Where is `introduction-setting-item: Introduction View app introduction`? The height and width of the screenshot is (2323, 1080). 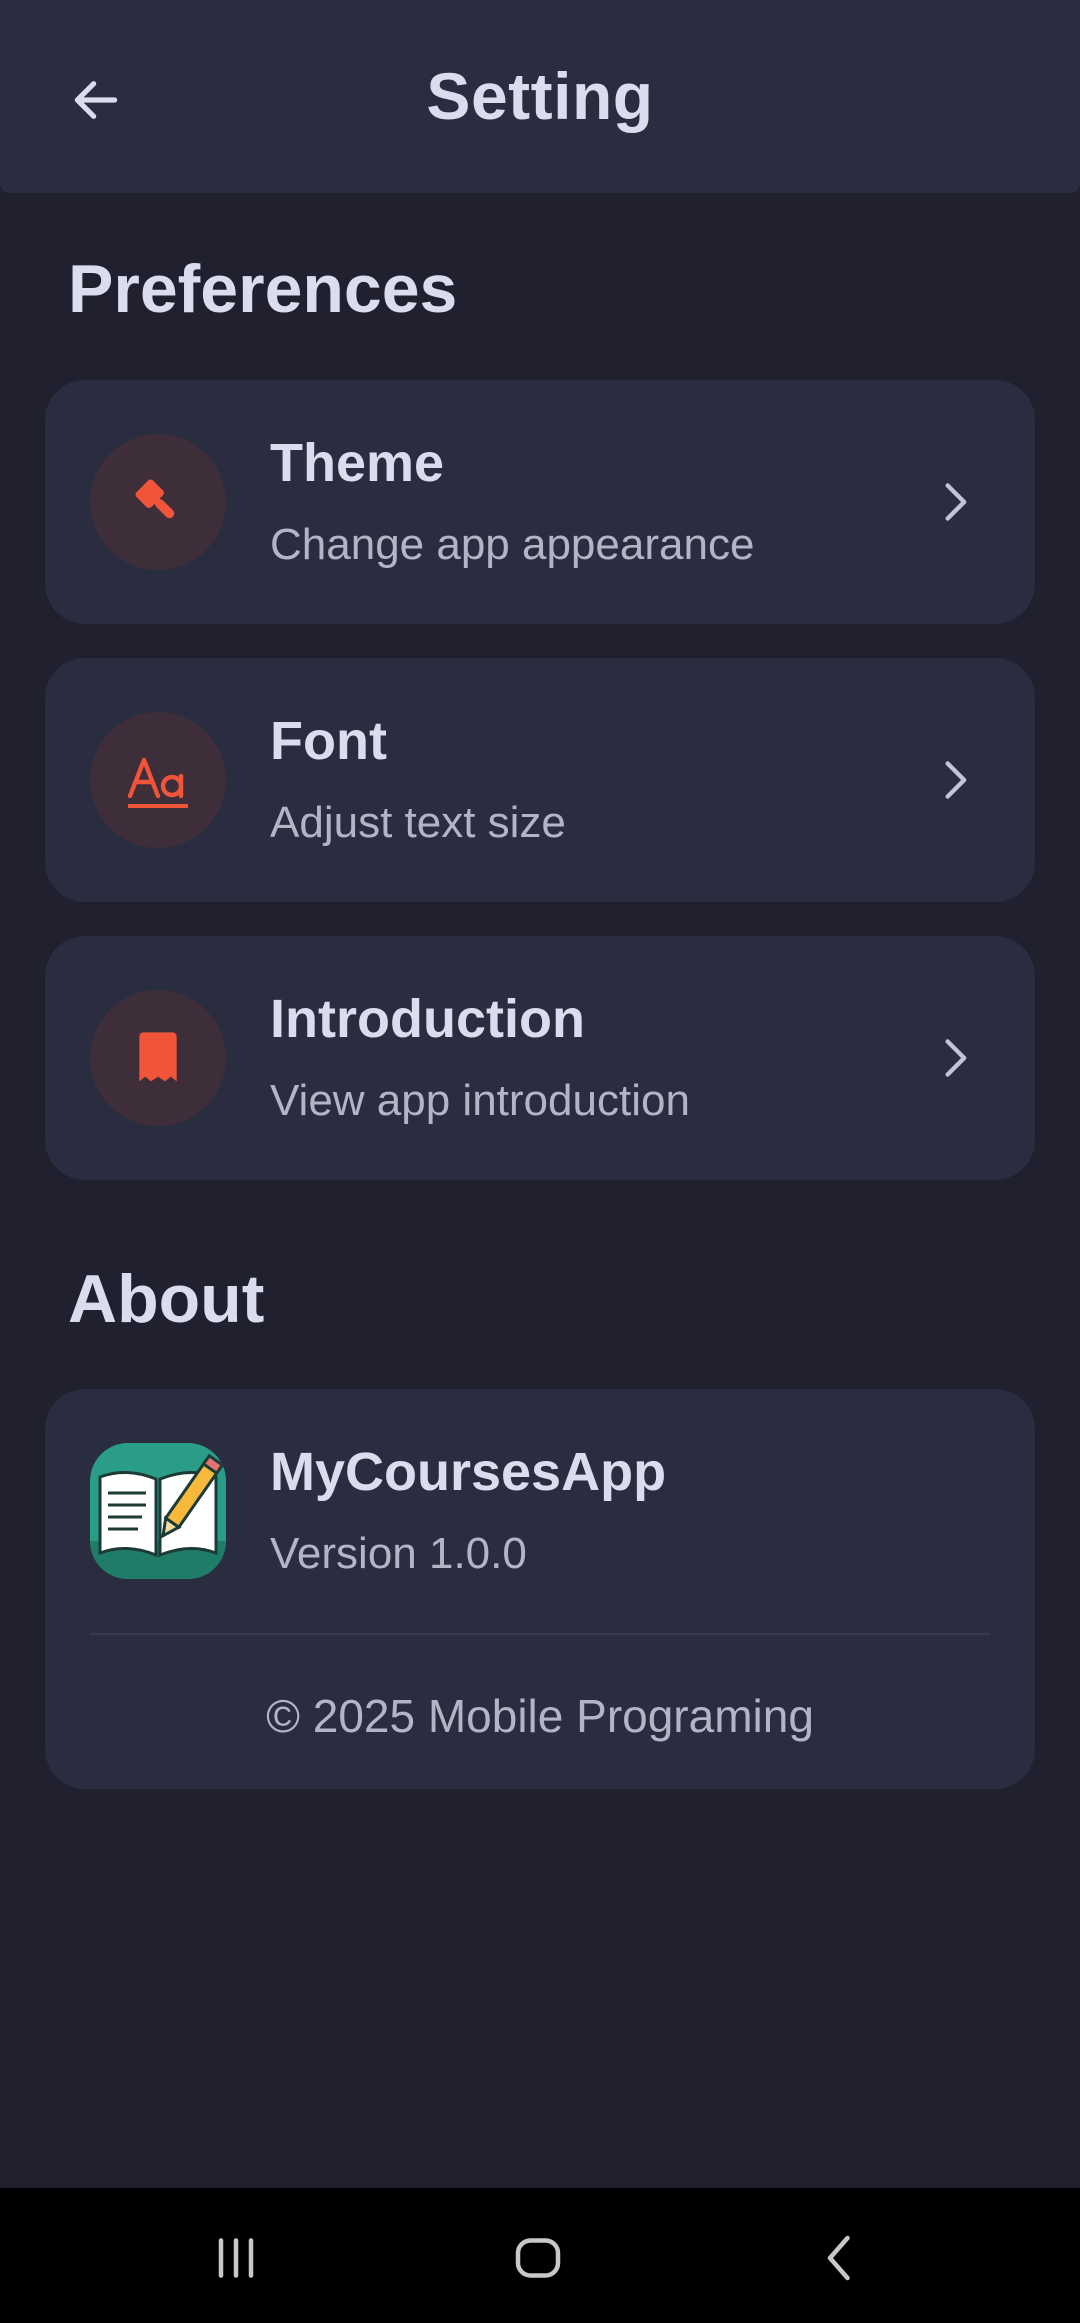
introduction-setting-item: Introduction View app introduction is located at coordinates (540, 1058).